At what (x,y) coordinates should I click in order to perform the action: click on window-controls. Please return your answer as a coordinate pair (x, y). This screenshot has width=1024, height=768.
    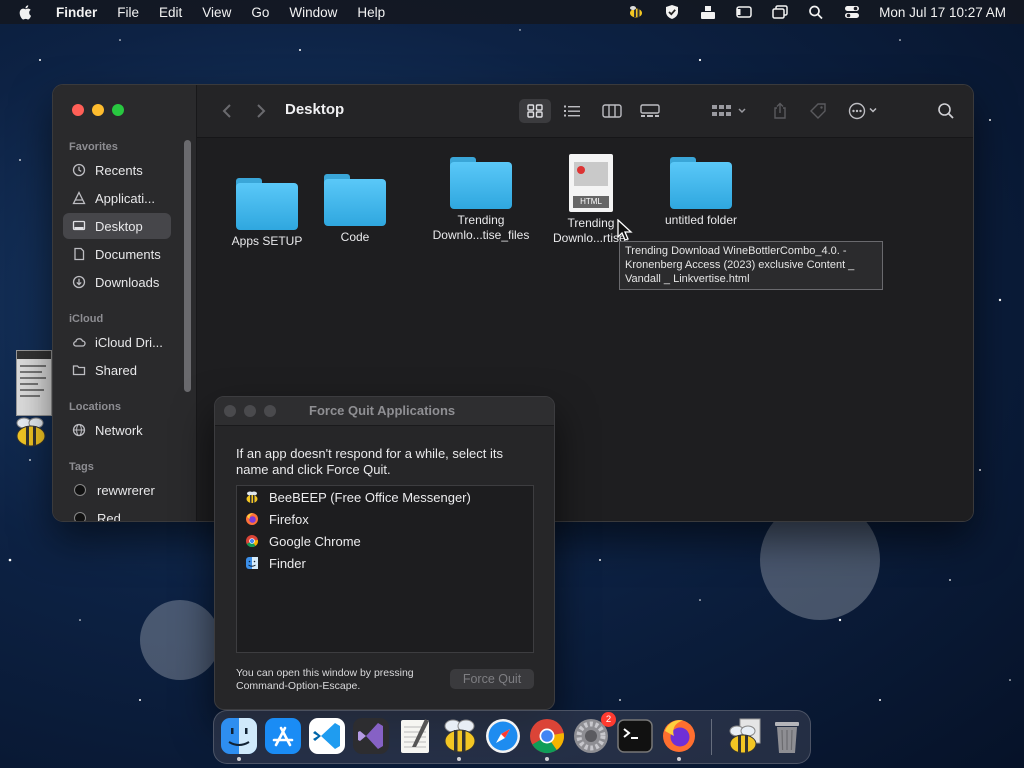
    Looking at the image, I should click on (250, 411).